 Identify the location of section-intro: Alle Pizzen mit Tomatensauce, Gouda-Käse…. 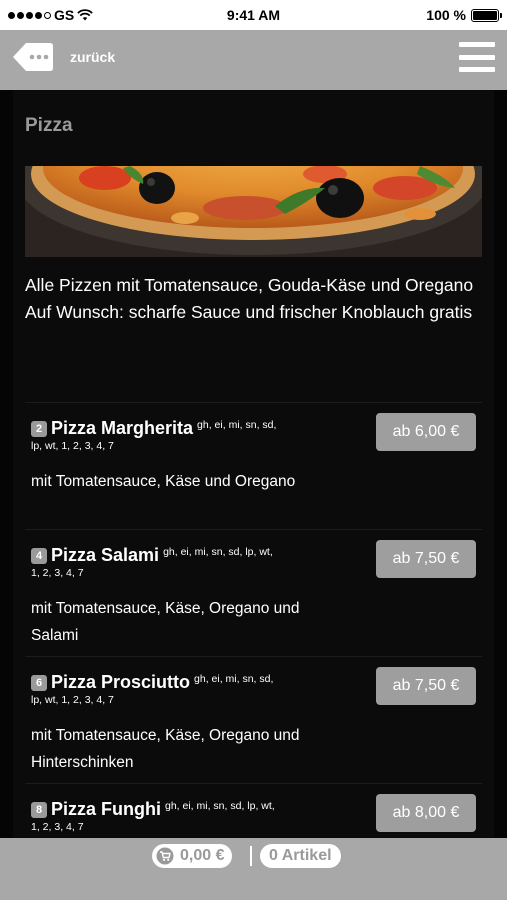
(255, 299).